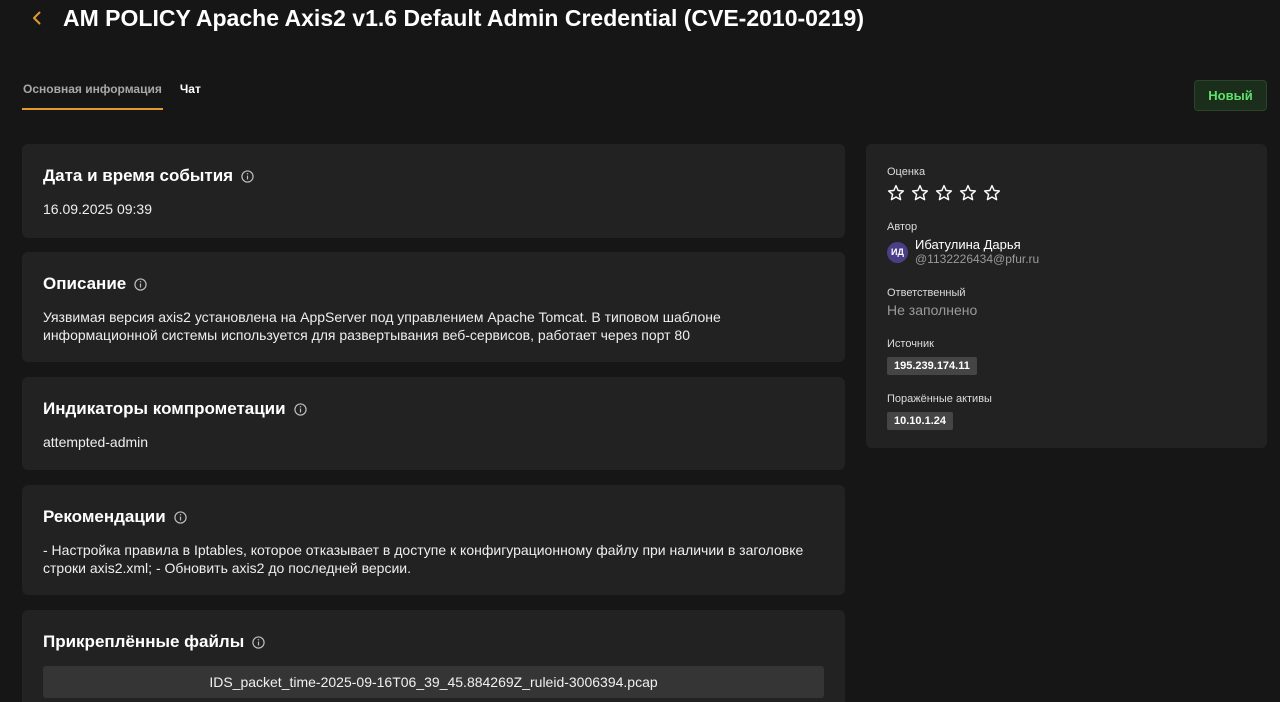 Image resolution: width=1280 pixels, height=702 pixels. Describe the element at coordinates (433, 409) in the screenshot. I see `indicators-title-row: Индикаторы компрометации` at that location.